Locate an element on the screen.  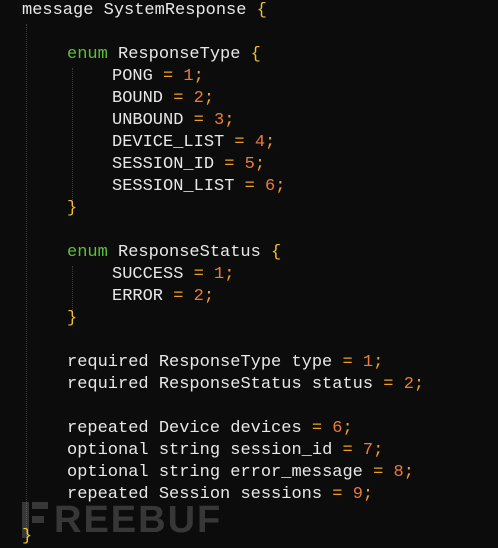
field-number: 3 is located at coordinates (219, 120).